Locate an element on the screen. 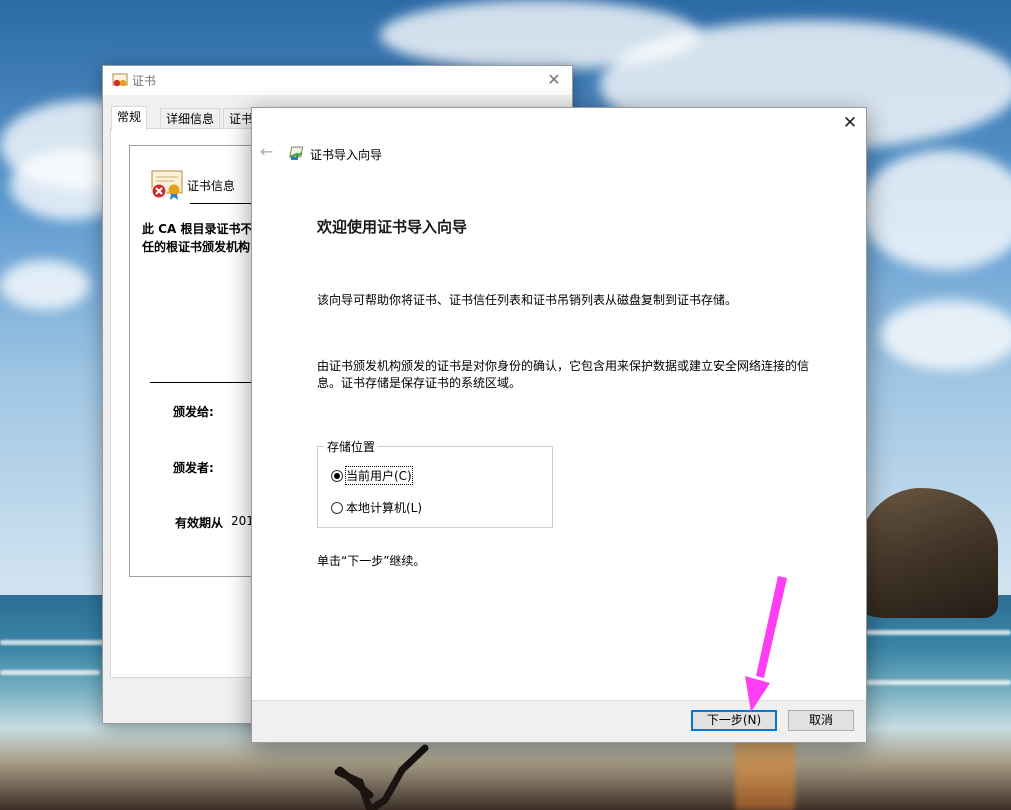 The image size is (1011, 810). radio-local-machine: 本地计算机(L) is located at coordinates (376, 507).